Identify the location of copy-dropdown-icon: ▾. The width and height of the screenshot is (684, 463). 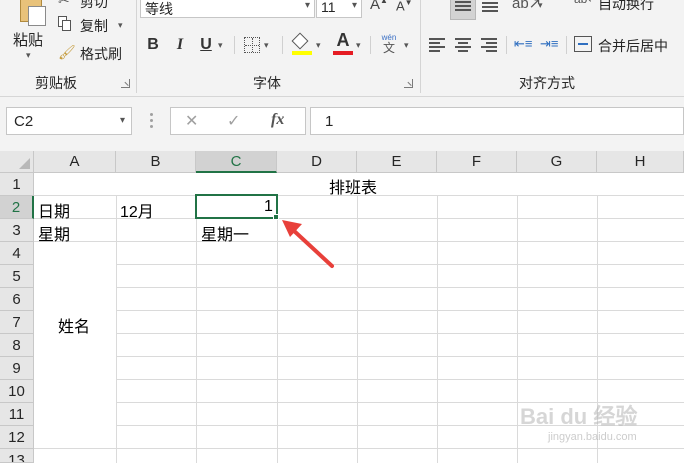
(120, 25).